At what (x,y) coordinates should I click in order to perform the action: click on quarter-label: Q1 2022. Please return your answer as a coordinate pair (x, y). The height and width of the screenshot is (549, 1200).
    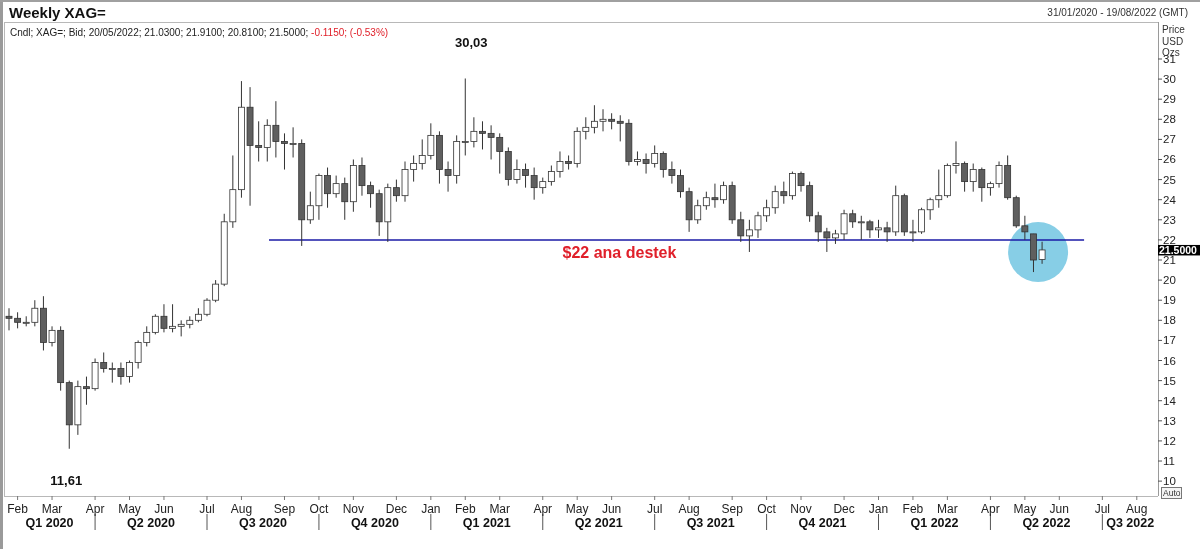
    Looking at the image, I should click on (934, 523).